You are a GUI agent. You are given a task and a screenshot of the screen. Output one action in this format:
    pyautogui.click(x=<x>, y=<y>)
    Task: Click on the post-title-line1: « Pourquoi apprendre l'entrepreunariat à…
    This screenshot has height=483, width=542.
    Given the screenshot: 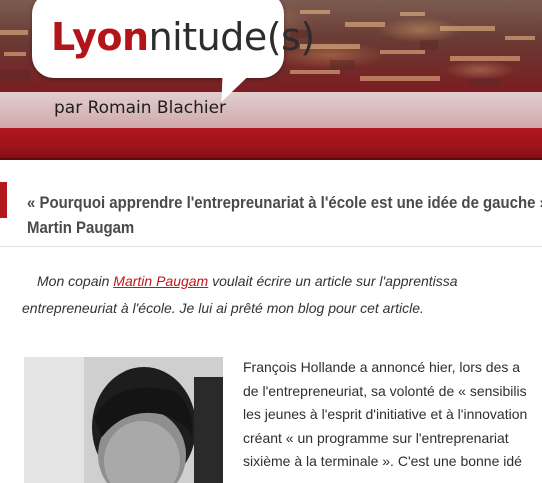 What is the action you would take?
    pyautogui.click(x=284, y=202)
    